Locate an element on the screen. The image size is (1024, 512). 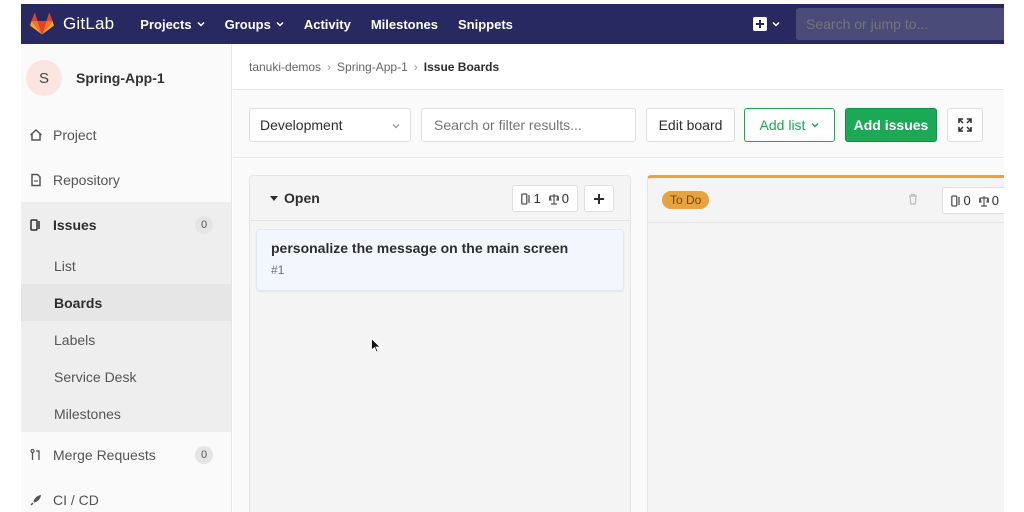
nav-snippets-label: Snippets is located at coordinates (485, 24).